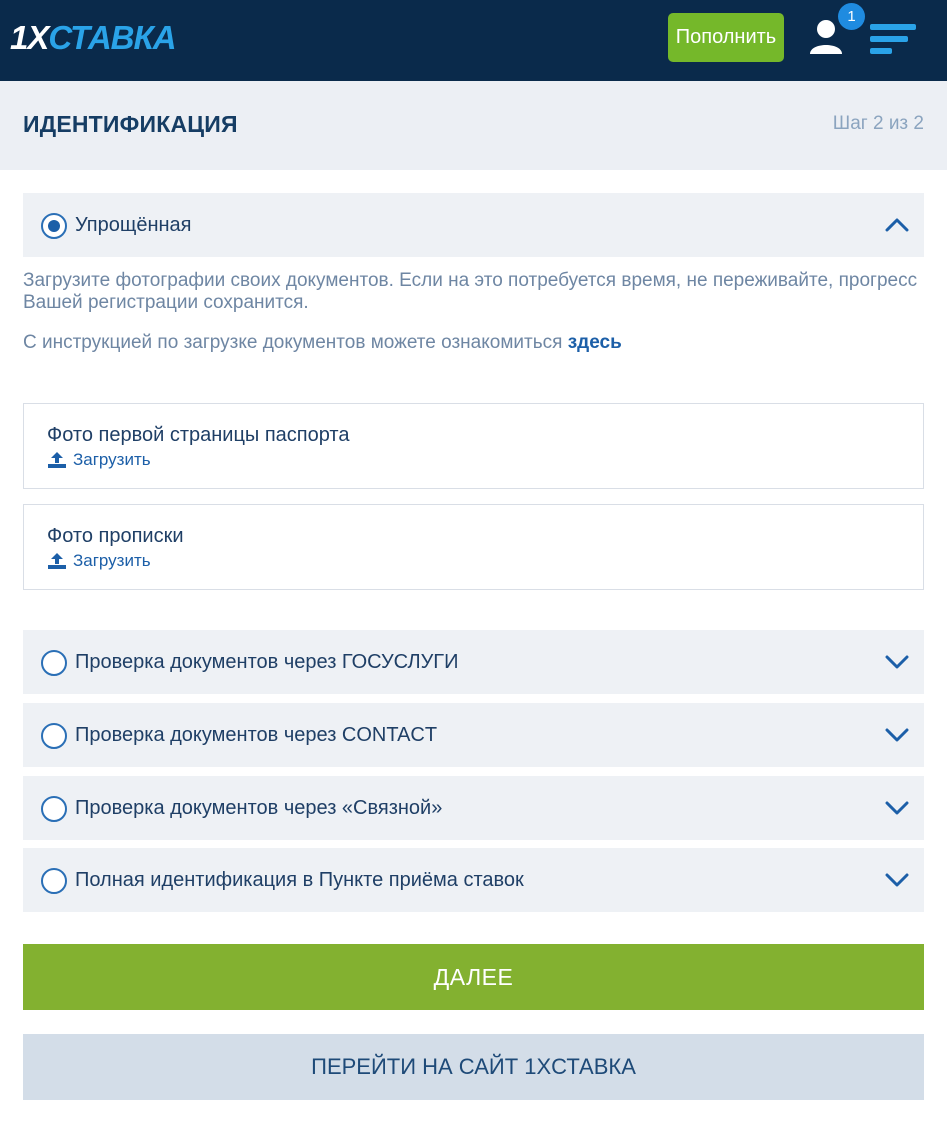  I want to click on menu-icon, so click(893, 39).